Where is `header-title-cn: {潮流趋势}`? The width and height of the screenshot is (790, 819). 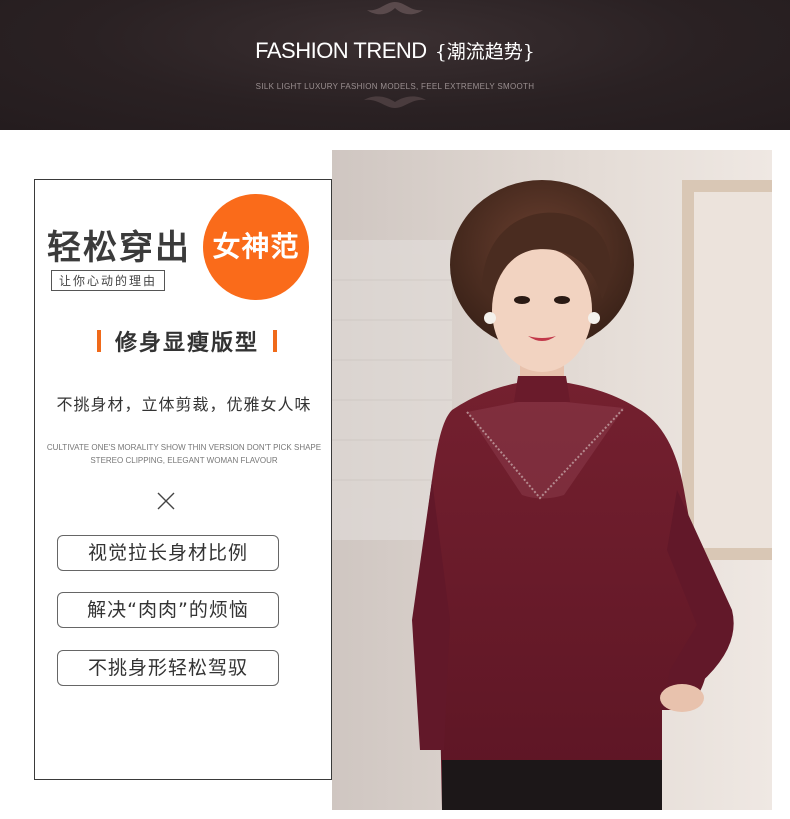
header-title-cn: {潮流趋势} is located at coordinates (484, 52).